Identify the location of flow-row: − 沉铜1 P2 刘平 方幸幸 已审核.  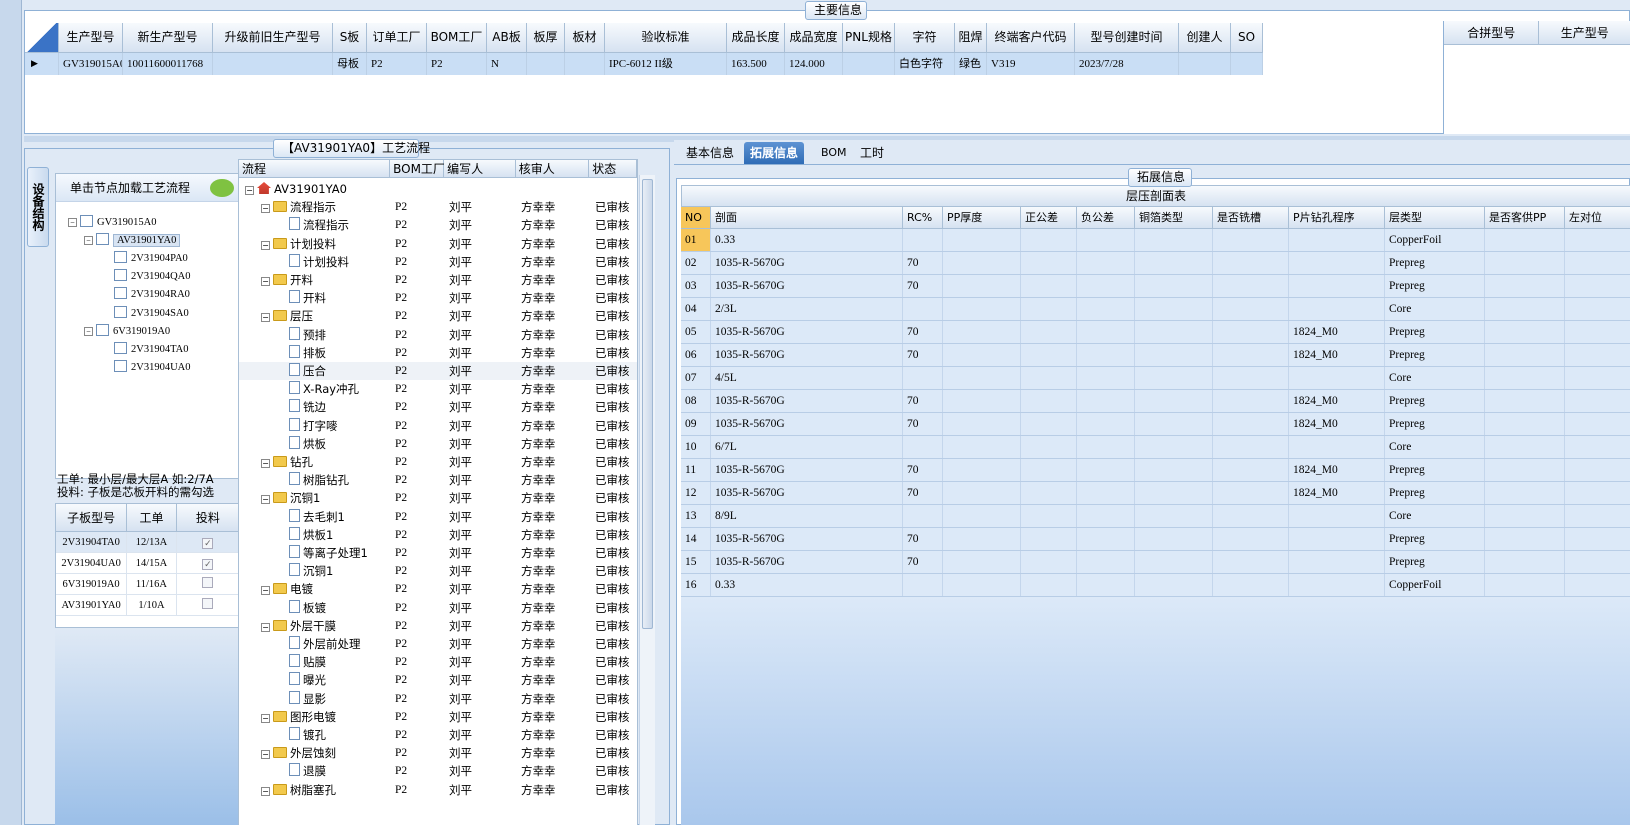
(438, 498).